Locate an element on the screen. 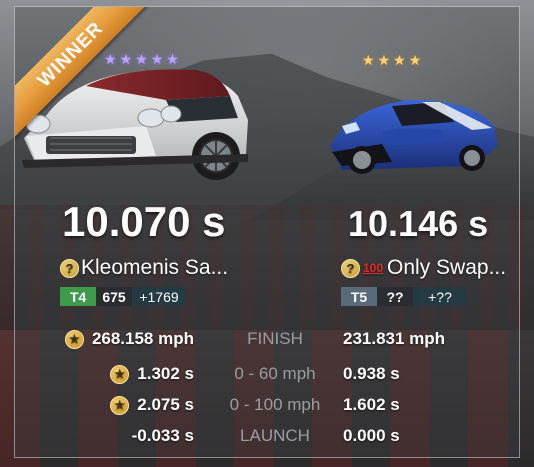 Image resolution: width=534 pixels, height=467 pixels. hundred-points-icon: 100 is located at coordinates (373, 268).